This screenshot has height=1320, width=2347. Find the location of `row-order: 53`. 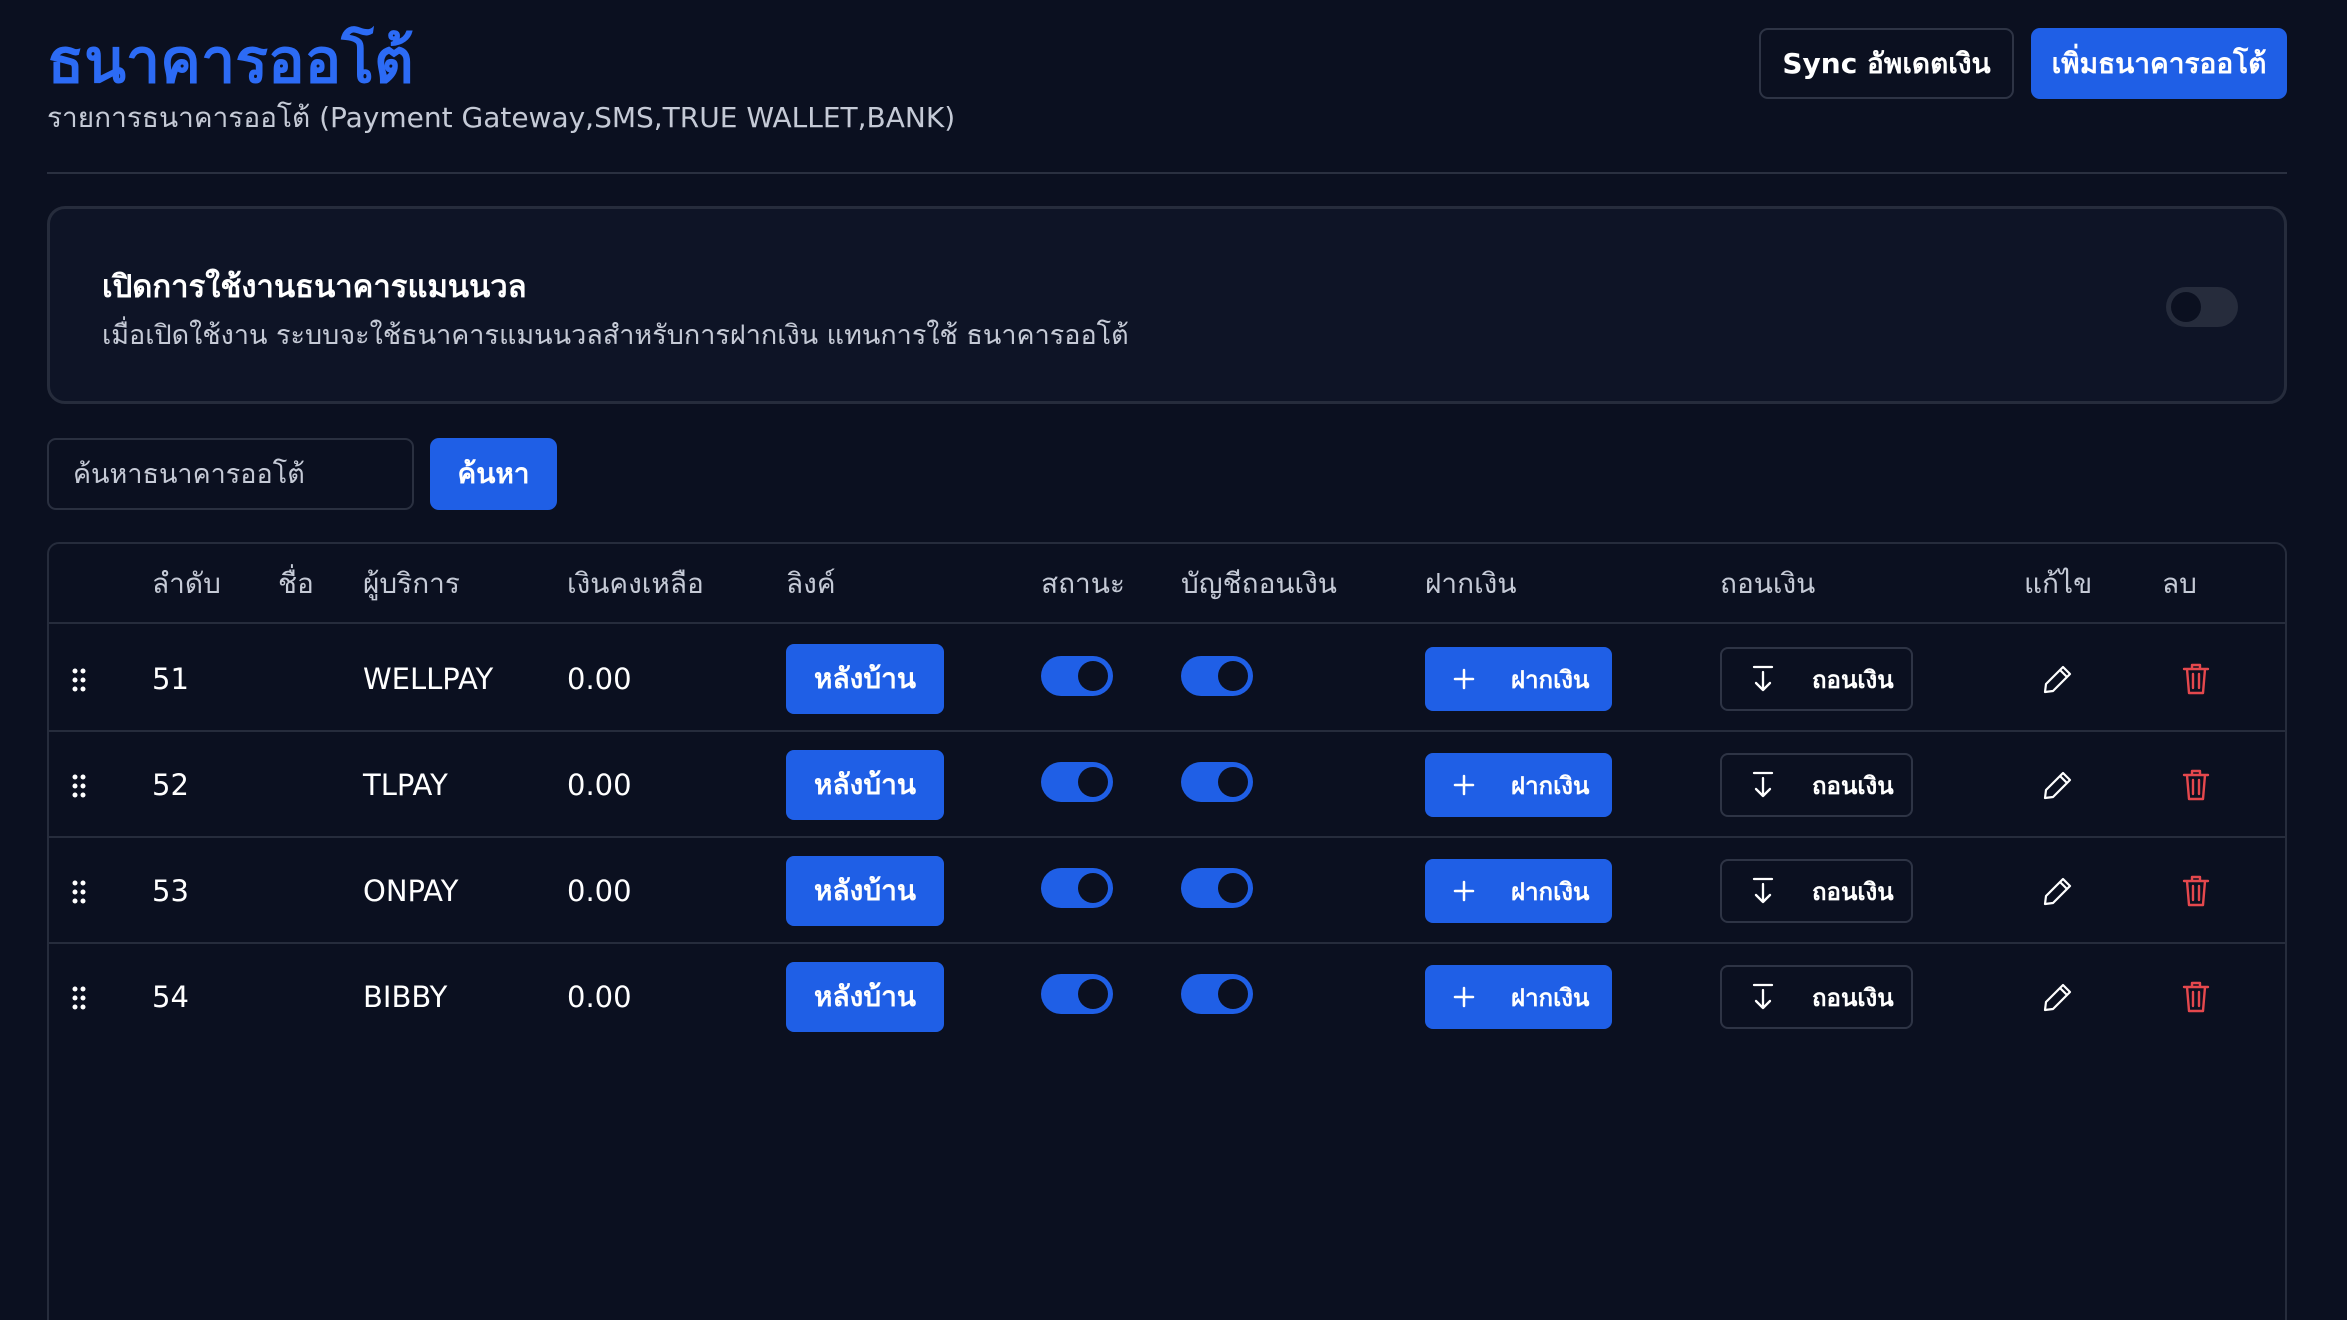

row-order: 53 is located at coordinates (170, 891).